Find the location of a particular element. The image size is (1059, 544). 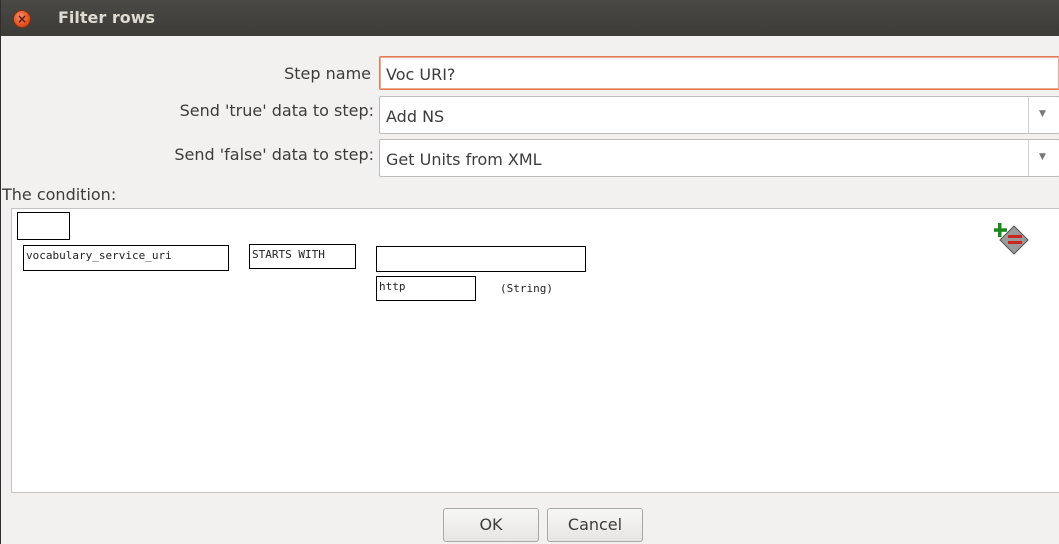

cancel-button: Cancel is located at coordinates (595, 525).